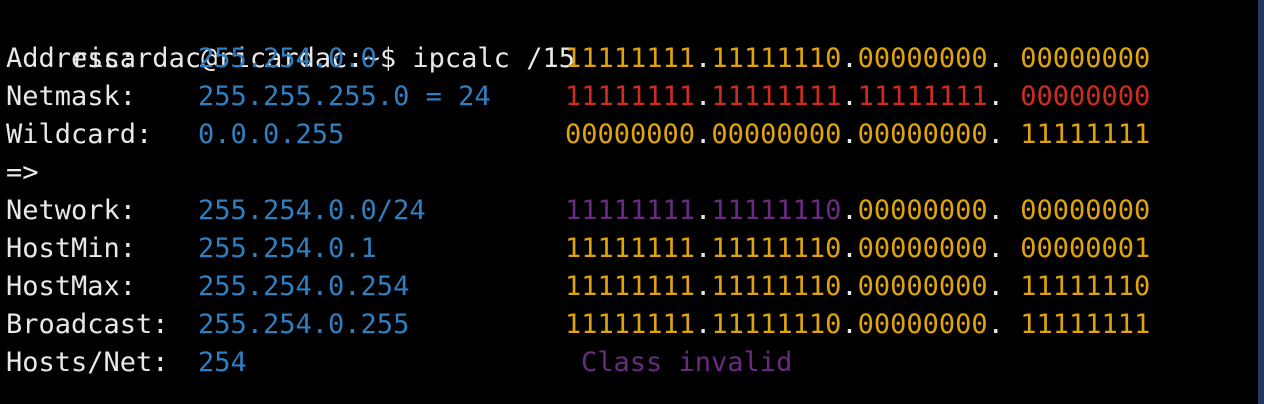  I want to click on wildcard-label: Wildcard:, so click(79, 134).